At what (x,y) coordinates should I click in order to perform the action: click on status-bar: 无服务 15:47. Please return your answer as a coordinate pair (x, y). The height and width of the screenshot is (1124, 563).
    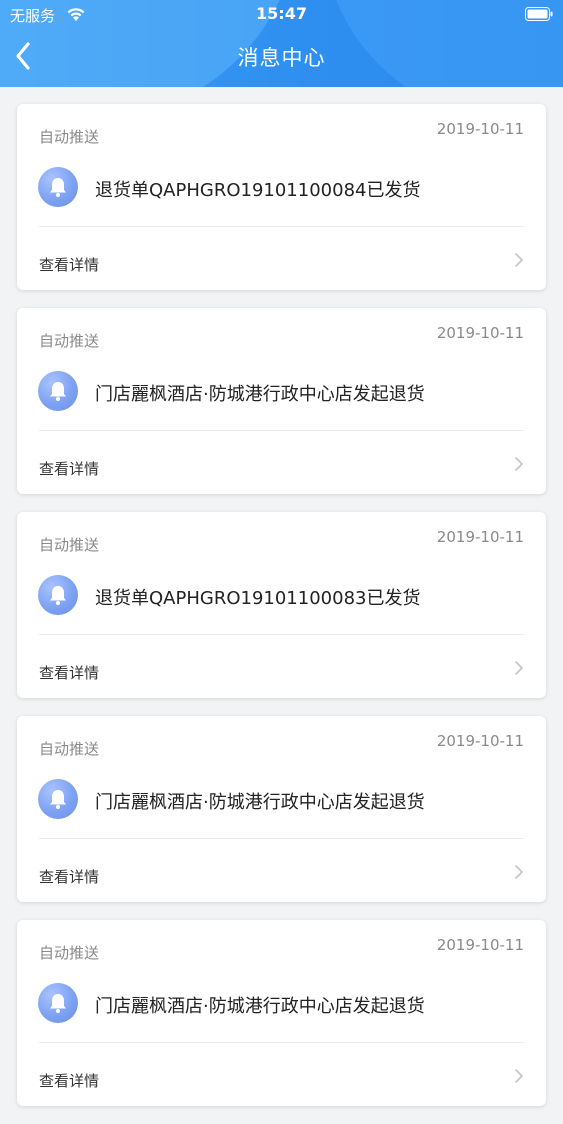
    Looking at the image, I should click on (281, 15).